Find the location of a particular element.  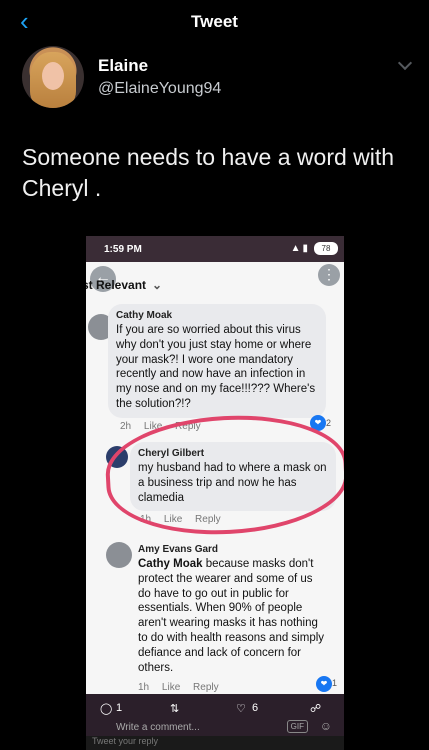

share-icon: ☍ is located at coordinates (315, 708).